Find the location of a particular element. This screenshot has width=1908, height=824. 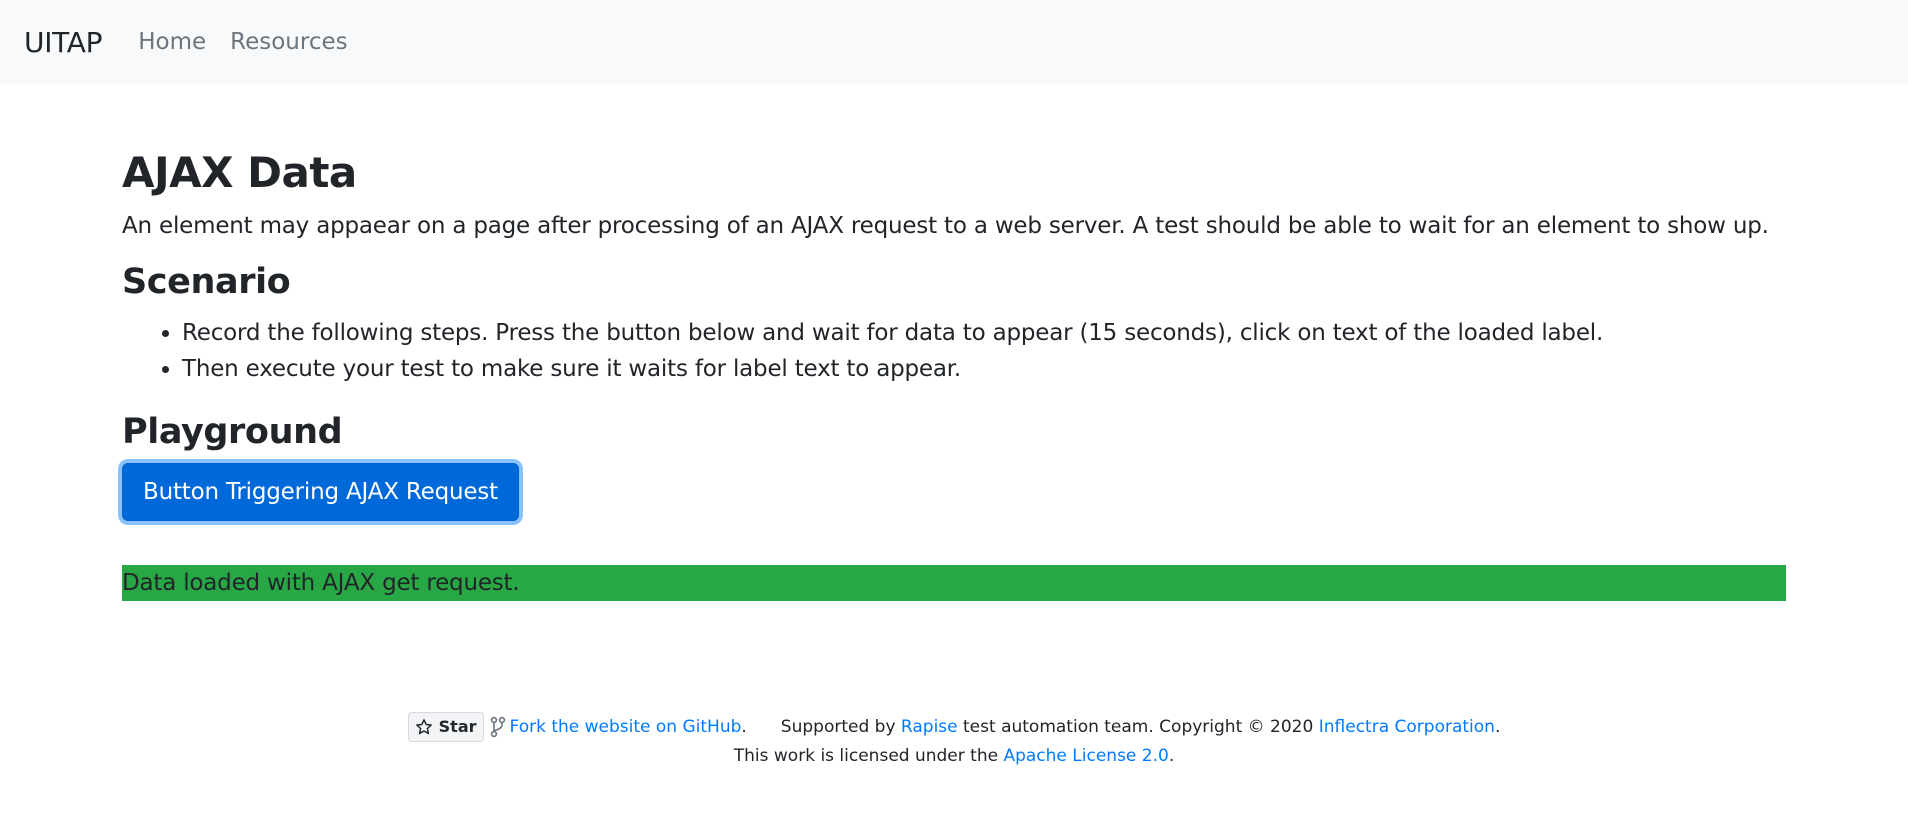

star-icon is located at coordinates (423, 727).